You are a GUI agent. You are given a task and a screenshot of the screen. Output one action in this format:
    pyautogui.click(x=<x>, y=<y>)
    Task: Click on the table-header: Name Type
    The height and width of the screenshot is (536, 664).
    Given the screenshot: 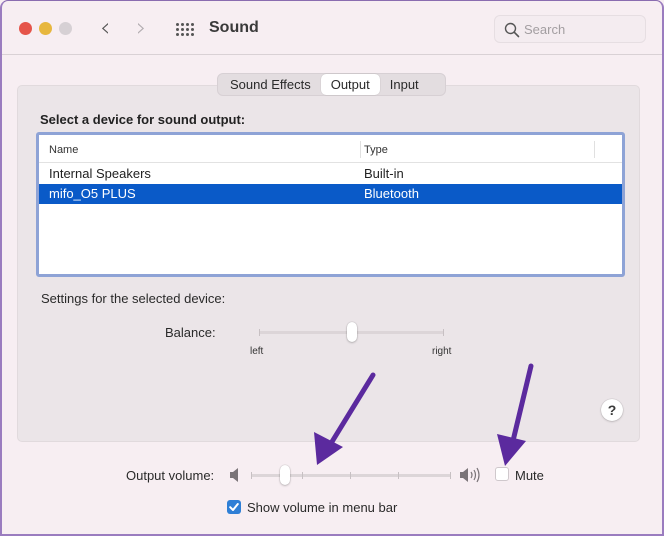 What is the action you would take?
    pyautogui.click(x=330, y=149)
    